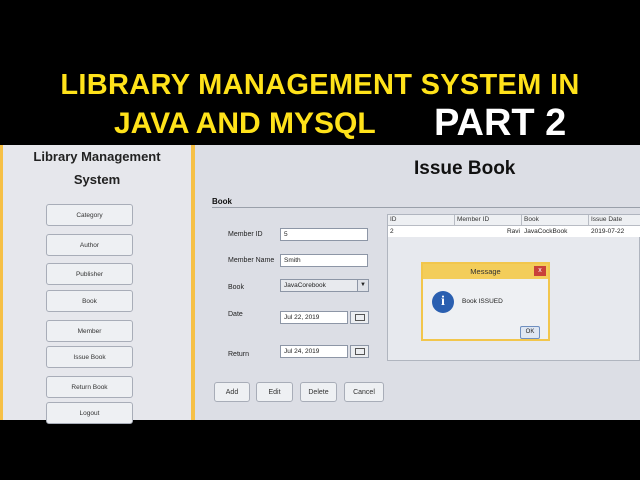 This screenshot has height=480, width=640. Describe the element at coordinates (614, 231) in the screenshot. I see `table-cell: 2019-07-22` at that location.